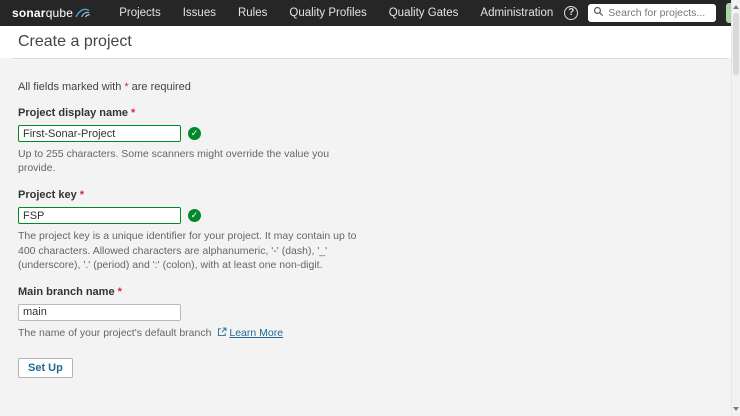 This screenshot has height=416, width=740. I want to click on required-note-prefix: All fields marked with, so click(70, 87).